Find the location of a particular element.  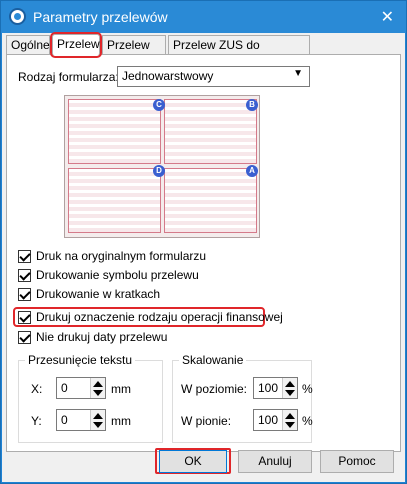

cancel-button: Anuluj is located at coordinates (275, 461).